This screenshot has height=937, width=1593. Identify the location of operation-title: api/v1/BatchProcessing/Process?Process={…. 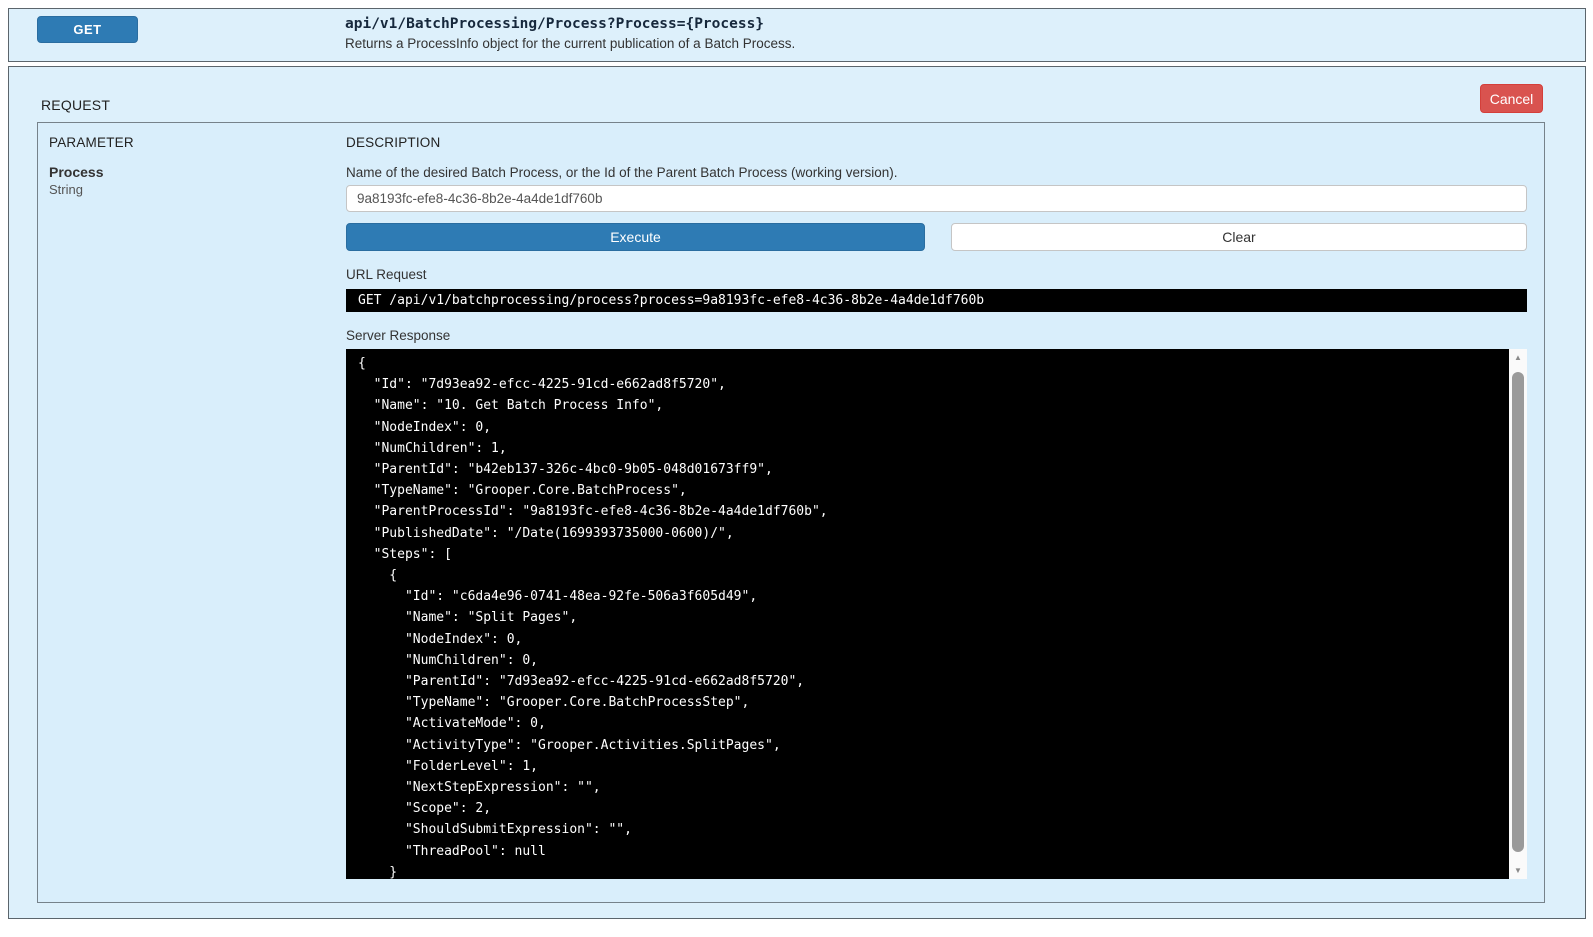
(570, 33).